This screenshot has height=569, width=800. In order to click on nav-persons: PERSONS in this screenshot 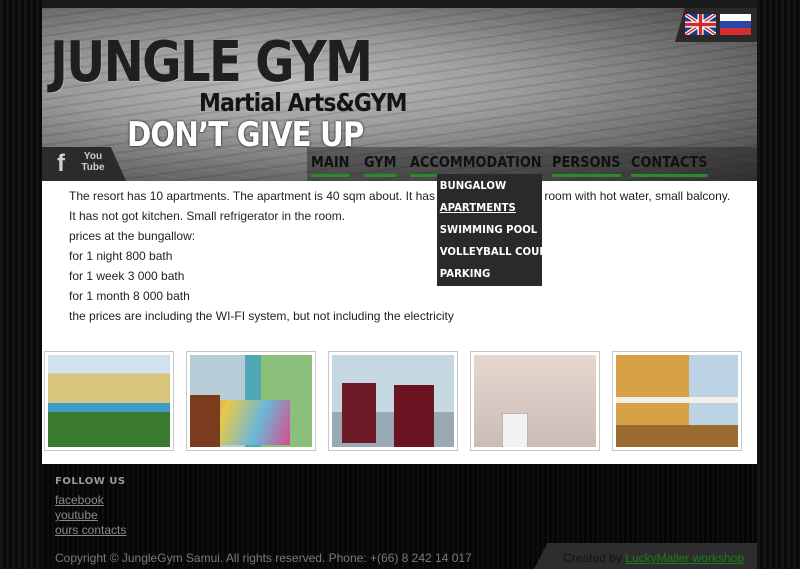, I will do `click(586, 165)`.